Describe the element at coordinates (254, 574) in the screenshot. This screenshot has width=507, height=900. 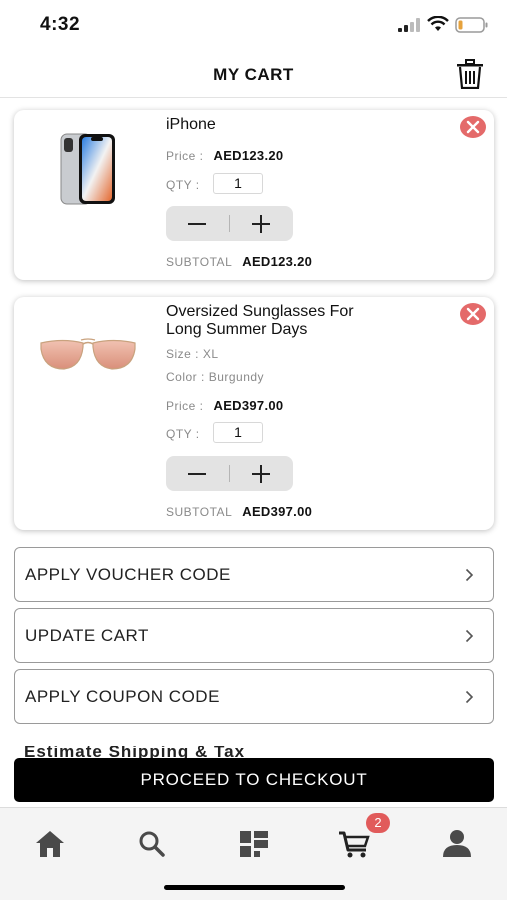
I see `apply-voucher-button: APPLY VOUCHER CODE` at that location.